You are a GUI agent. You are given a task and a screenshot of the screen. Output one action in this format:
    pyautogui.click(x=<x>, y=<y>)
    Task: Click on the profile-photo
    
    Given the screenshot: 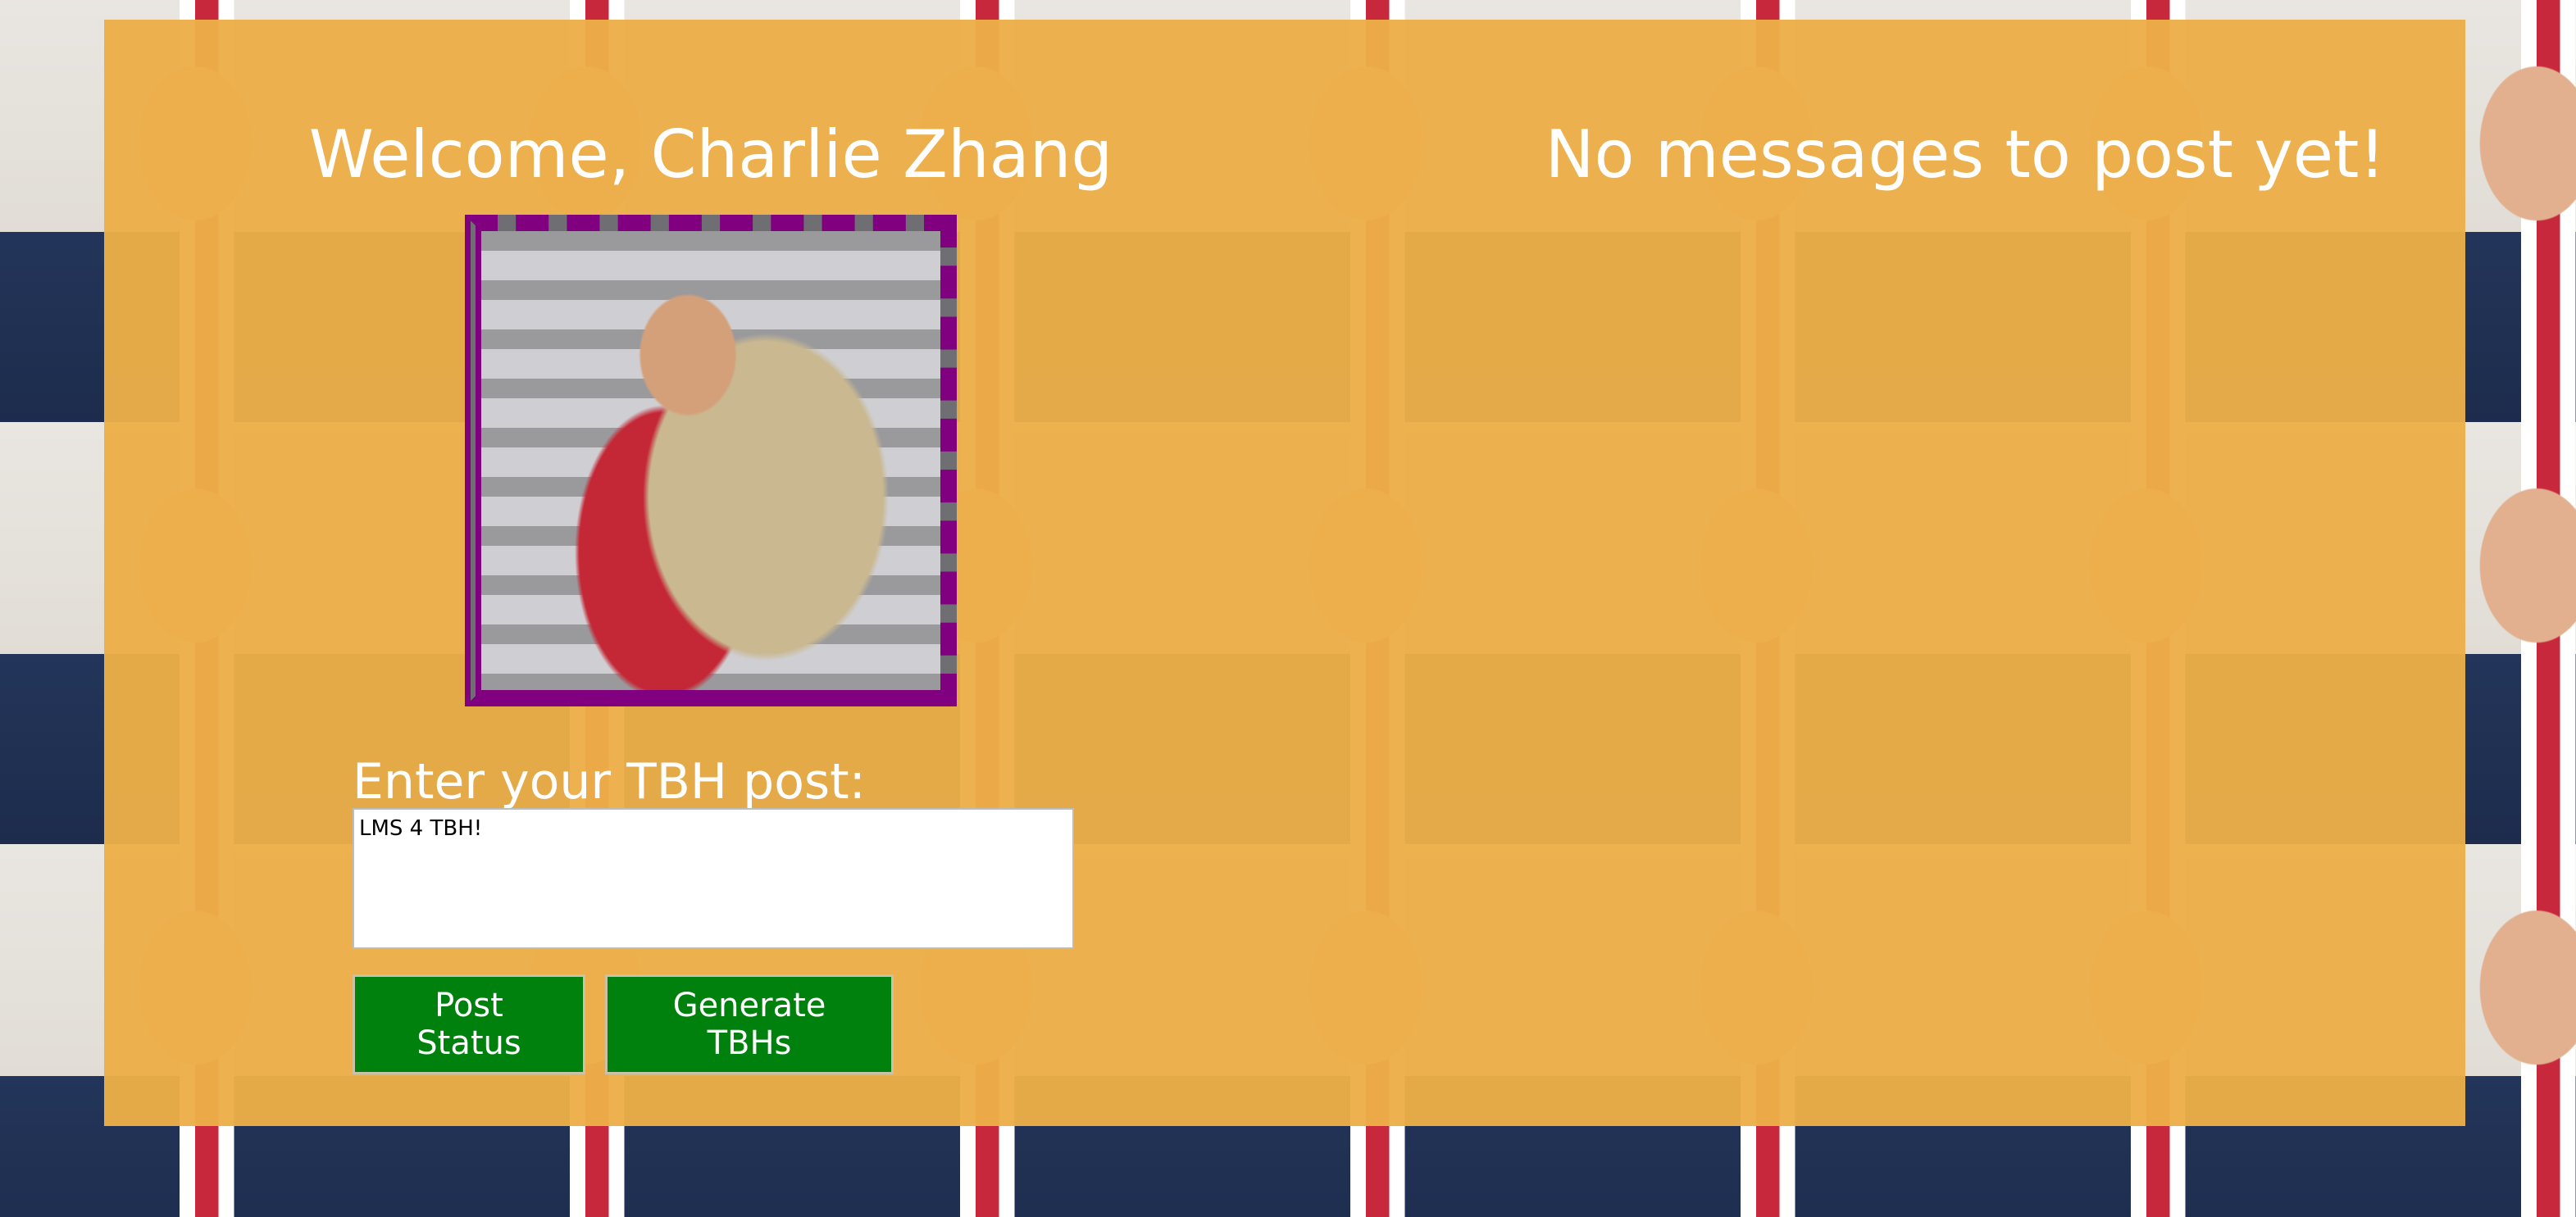 What is the action you would take?
    pyautogui.click(x=710, y=461)
    